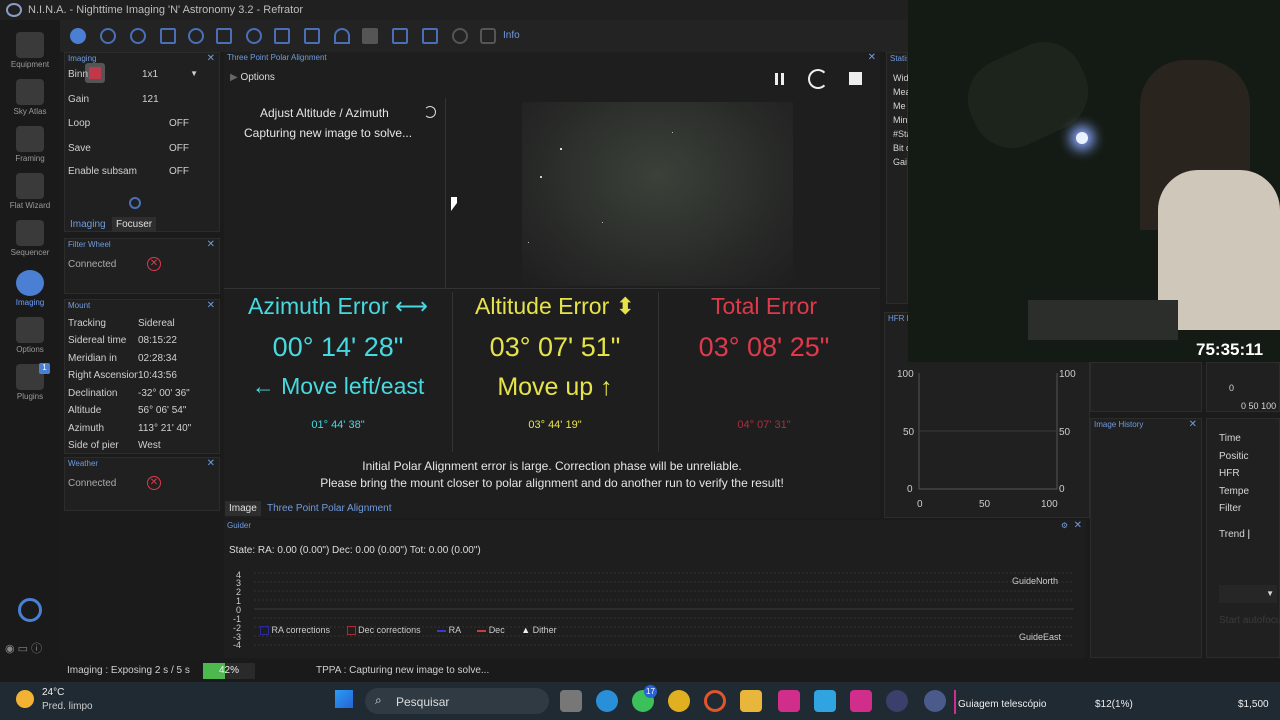 Image resolution: width=1280 pixels, height=720 pixels. What do you see at coordinates (150, 99) in the screenshot?
I see `gain-input: 121` at bounding box center [150, 99].